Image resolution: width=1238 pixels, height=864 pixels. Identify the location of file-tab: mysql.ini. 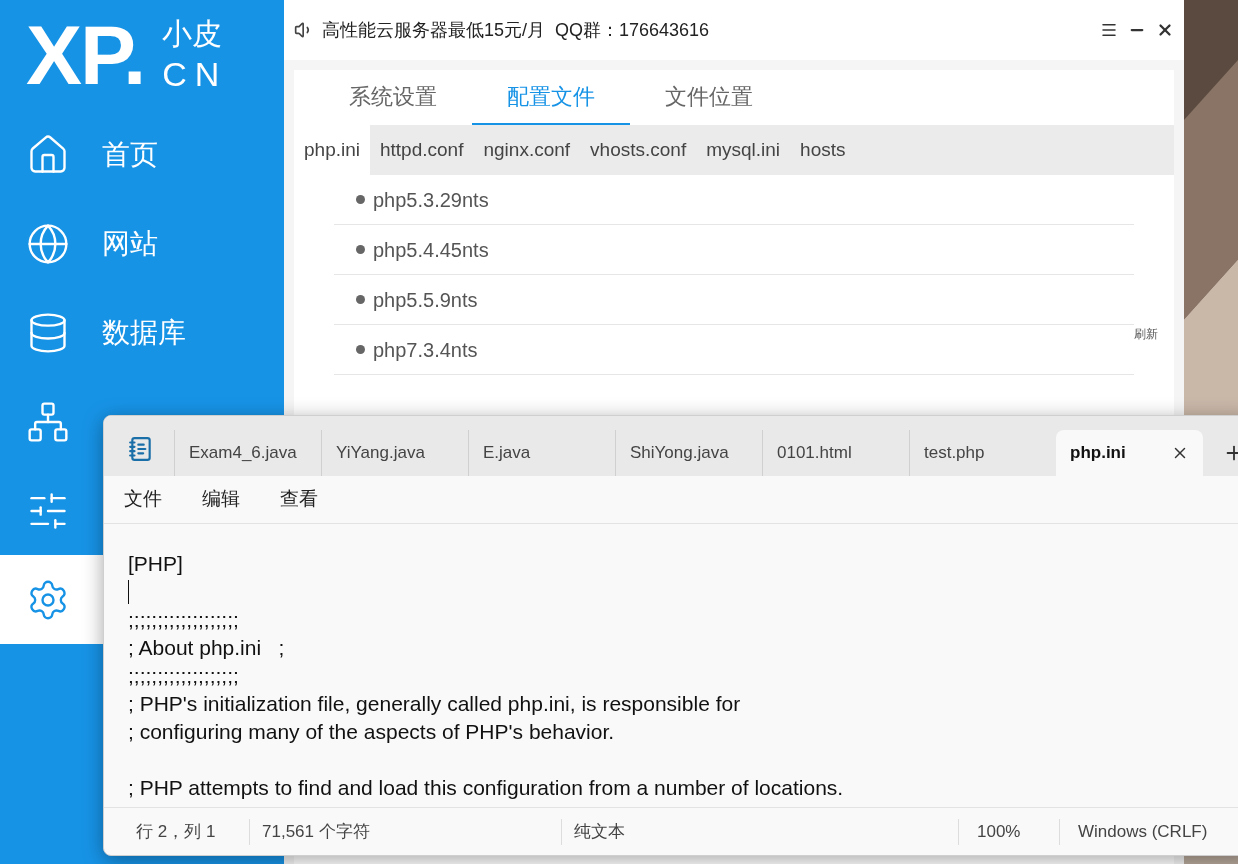
(743, 150).